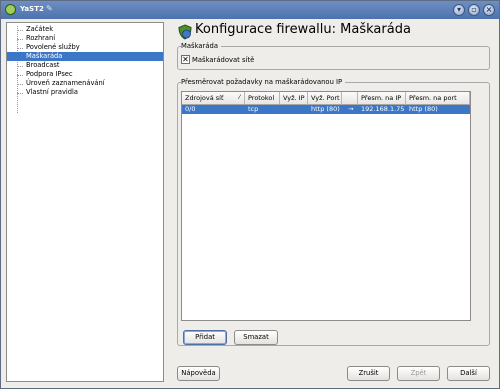  Describe the element at coordinates (423, 109) in the screenshot. I see `cell-redirect-port: http (80)` at that location.